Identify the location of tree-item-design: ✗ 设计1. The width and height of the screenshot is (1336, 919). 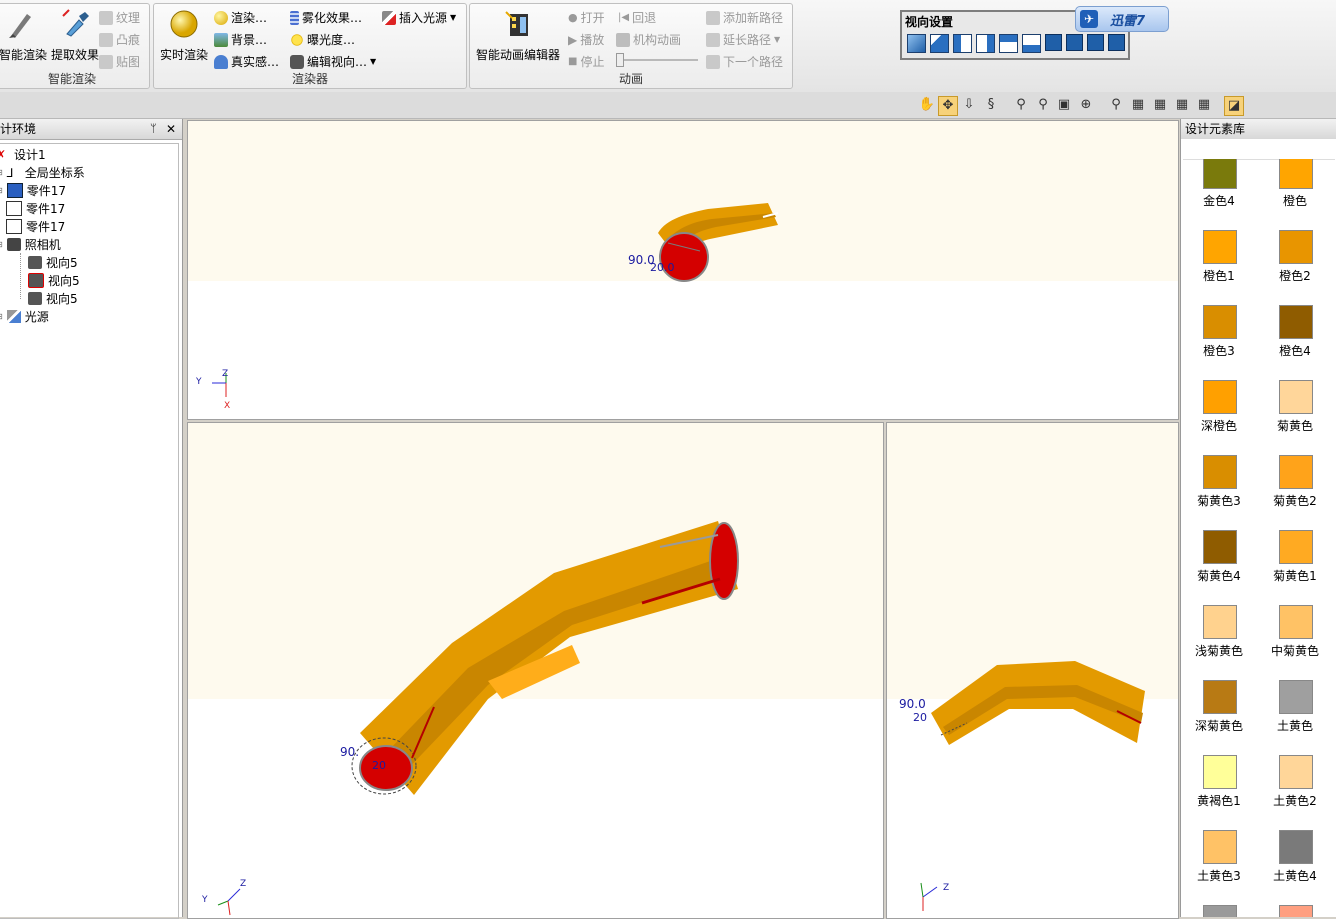
(23, 154).